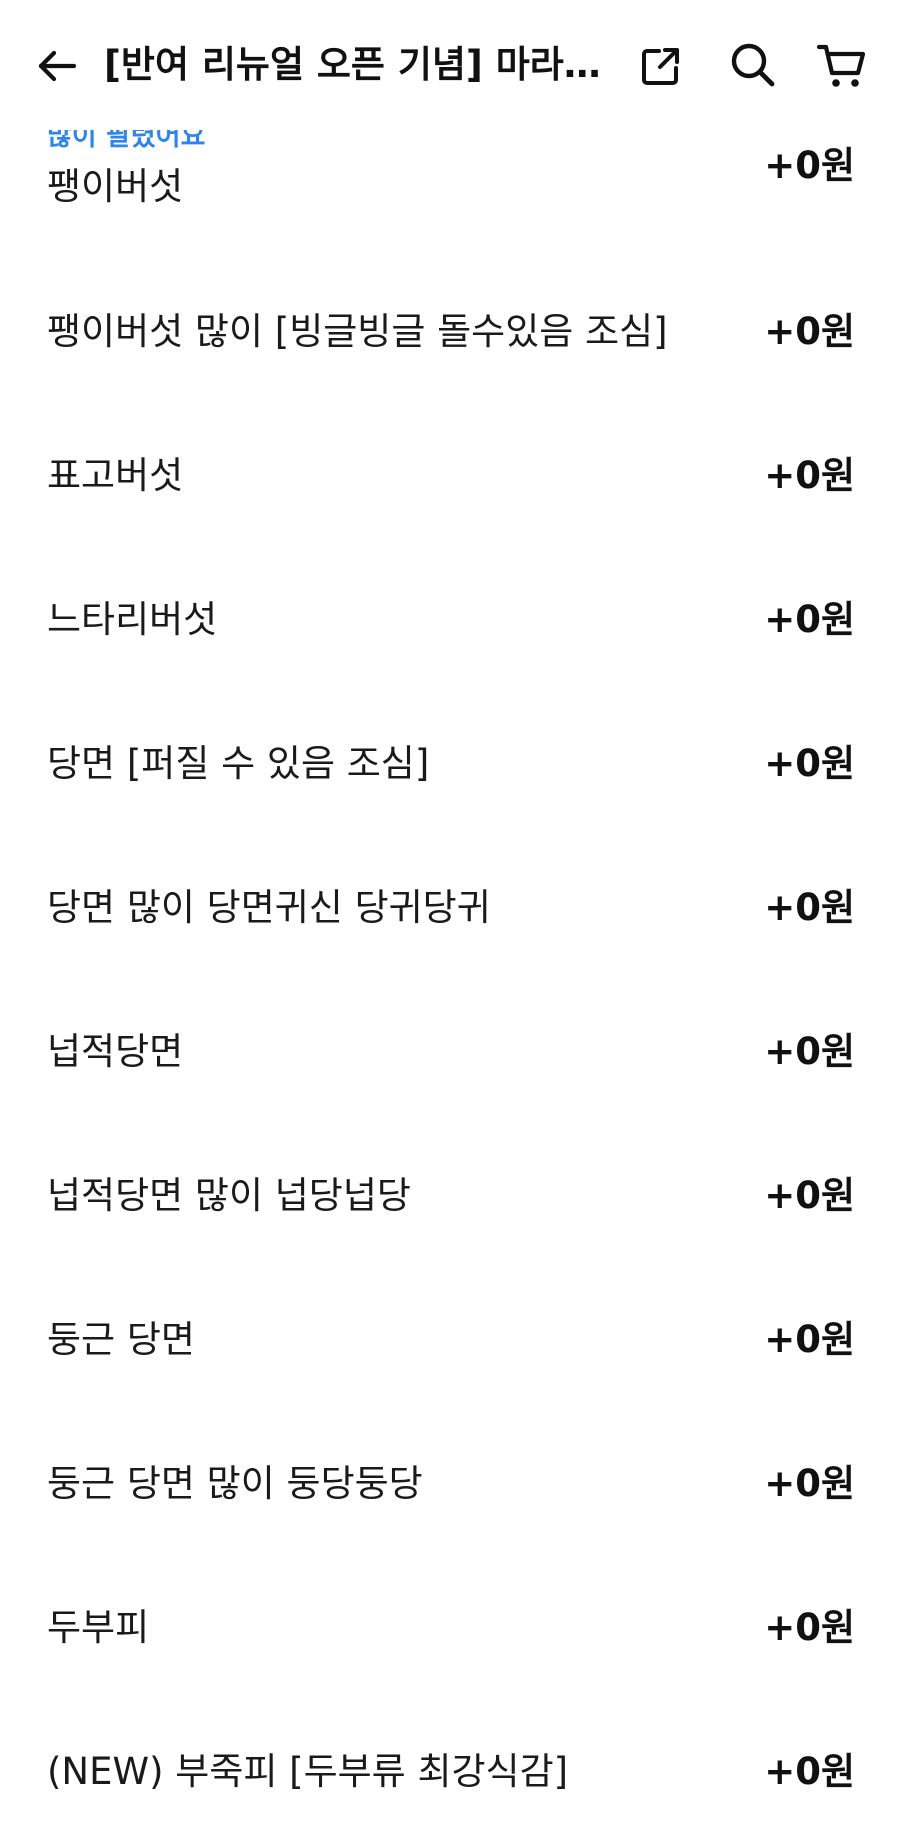 The height and width of the screenshot is (1837, 900). I want to click on option-name: 넙적당면 많이 넙당넙당, so click(229, 1195).